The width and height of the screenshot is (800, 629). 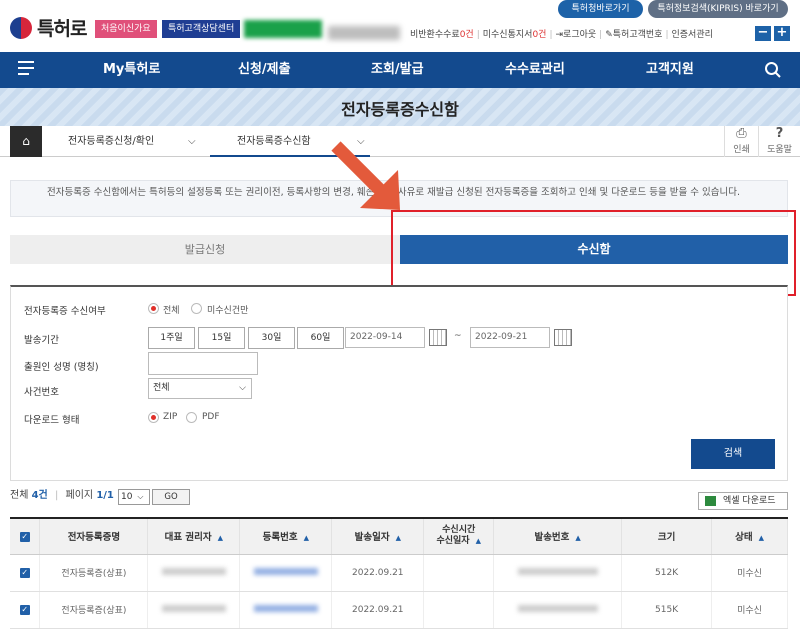 I want to click on holder-cell, so click(x=194, y=610).